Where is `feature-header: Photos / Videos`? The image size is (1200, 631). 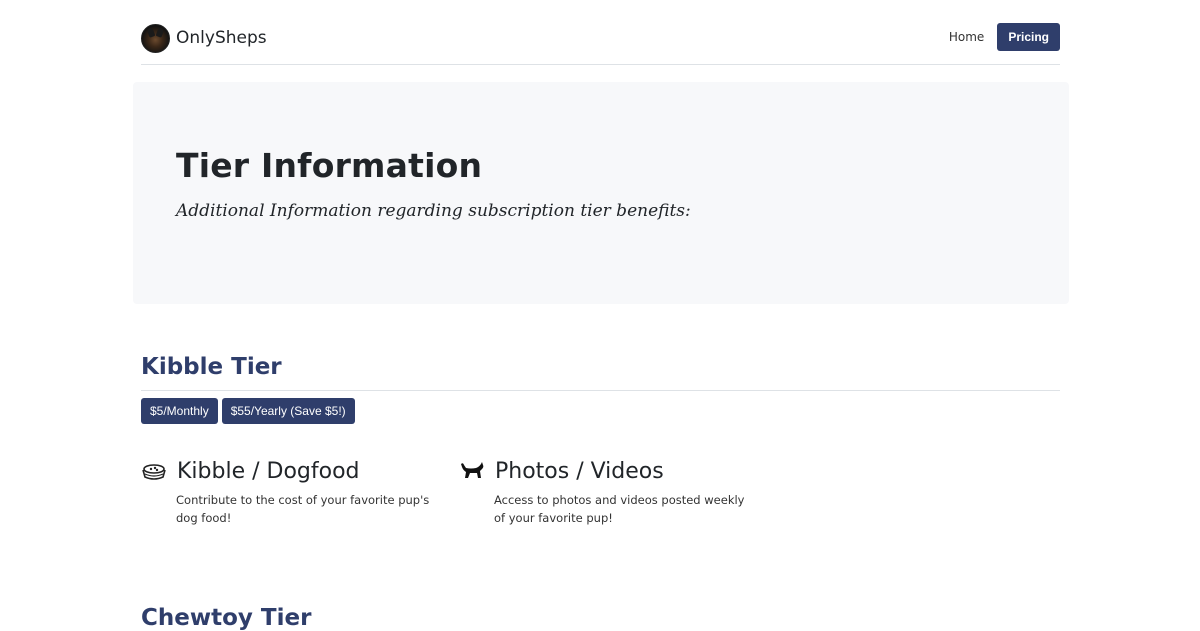
feature-header: Photos / Videos is located at coordinates (604, 471).